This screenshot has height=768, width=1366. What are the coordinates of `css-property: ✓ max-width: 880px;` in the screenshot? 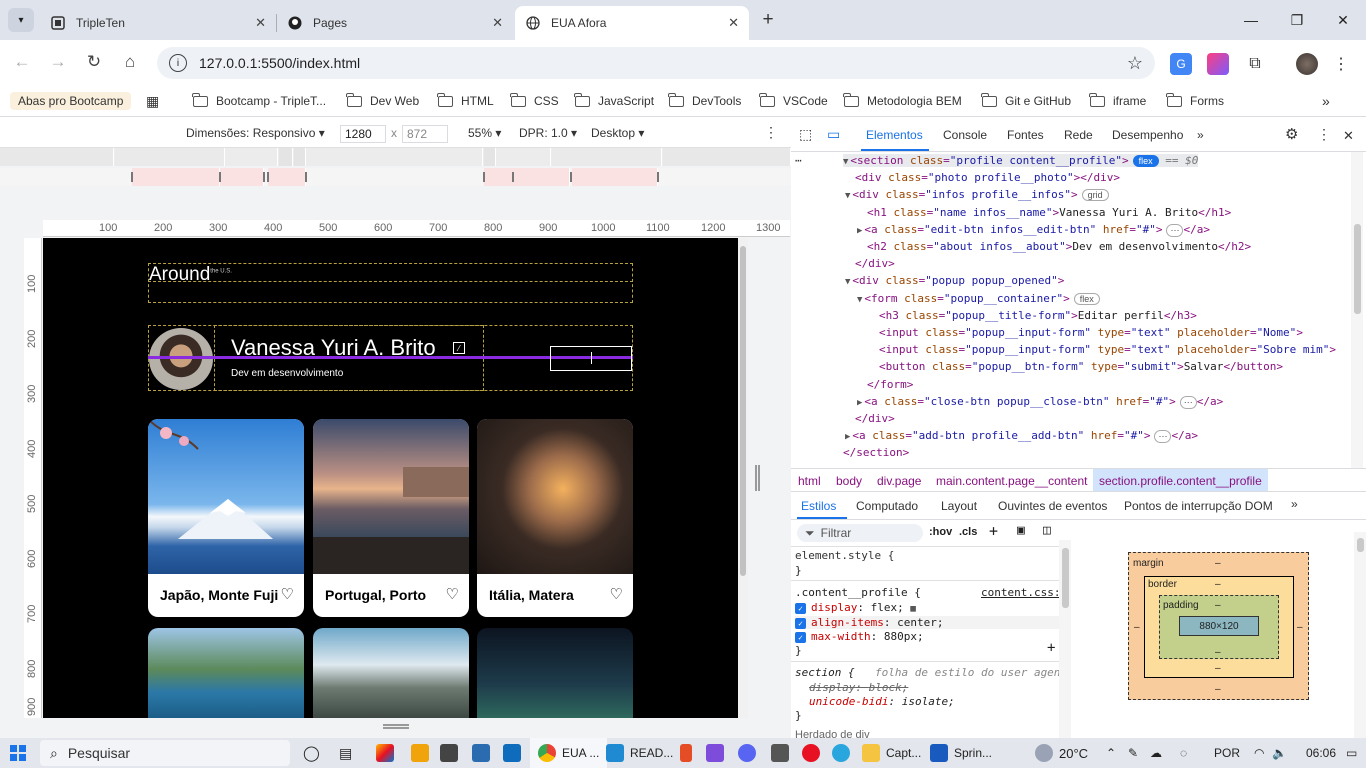 It's located at (859, 636).